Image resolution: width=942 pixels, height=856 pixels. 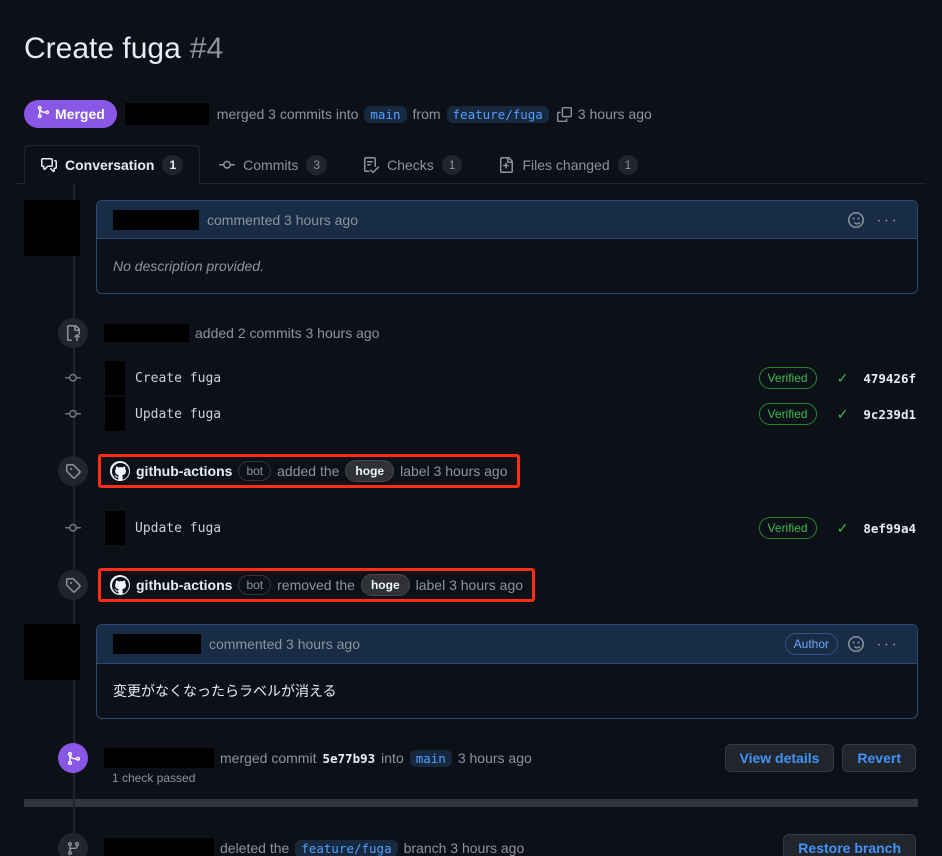 What do you see at coordinates (80, 114) in the screenshot?
I see `status-badge-label: Merged` at bounding box center [80, 114].